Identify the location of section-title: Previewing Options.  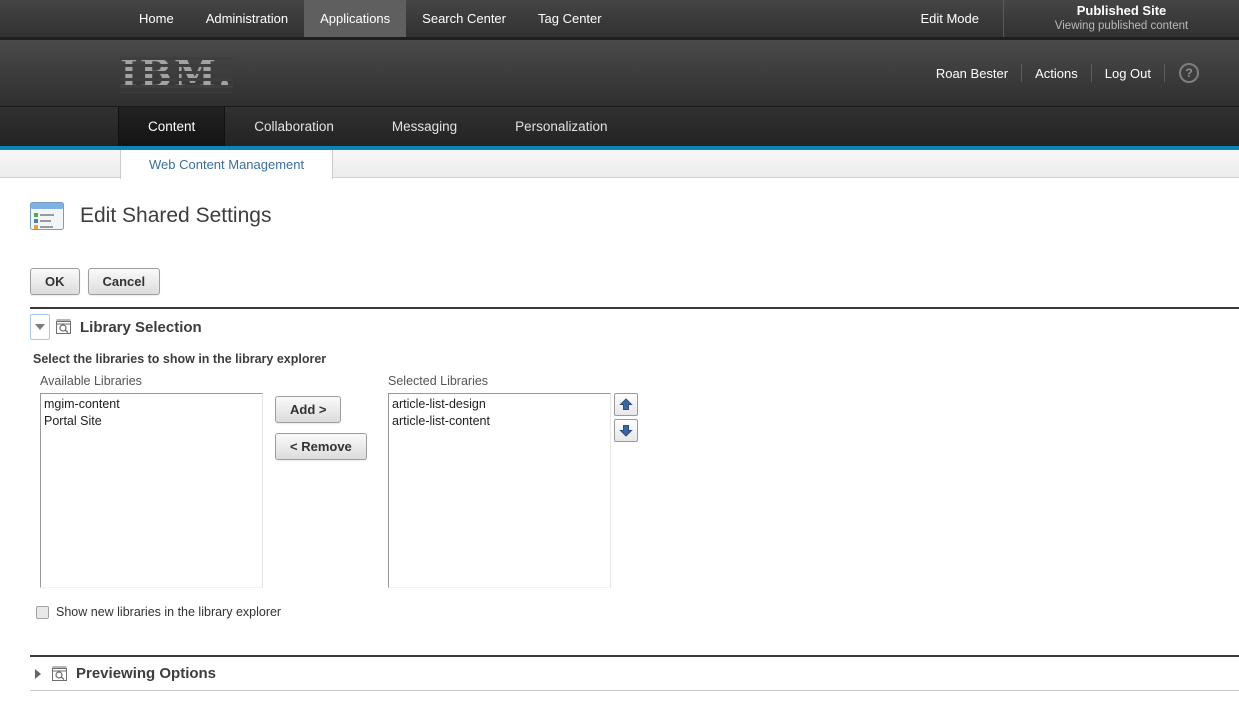
(146, 673).